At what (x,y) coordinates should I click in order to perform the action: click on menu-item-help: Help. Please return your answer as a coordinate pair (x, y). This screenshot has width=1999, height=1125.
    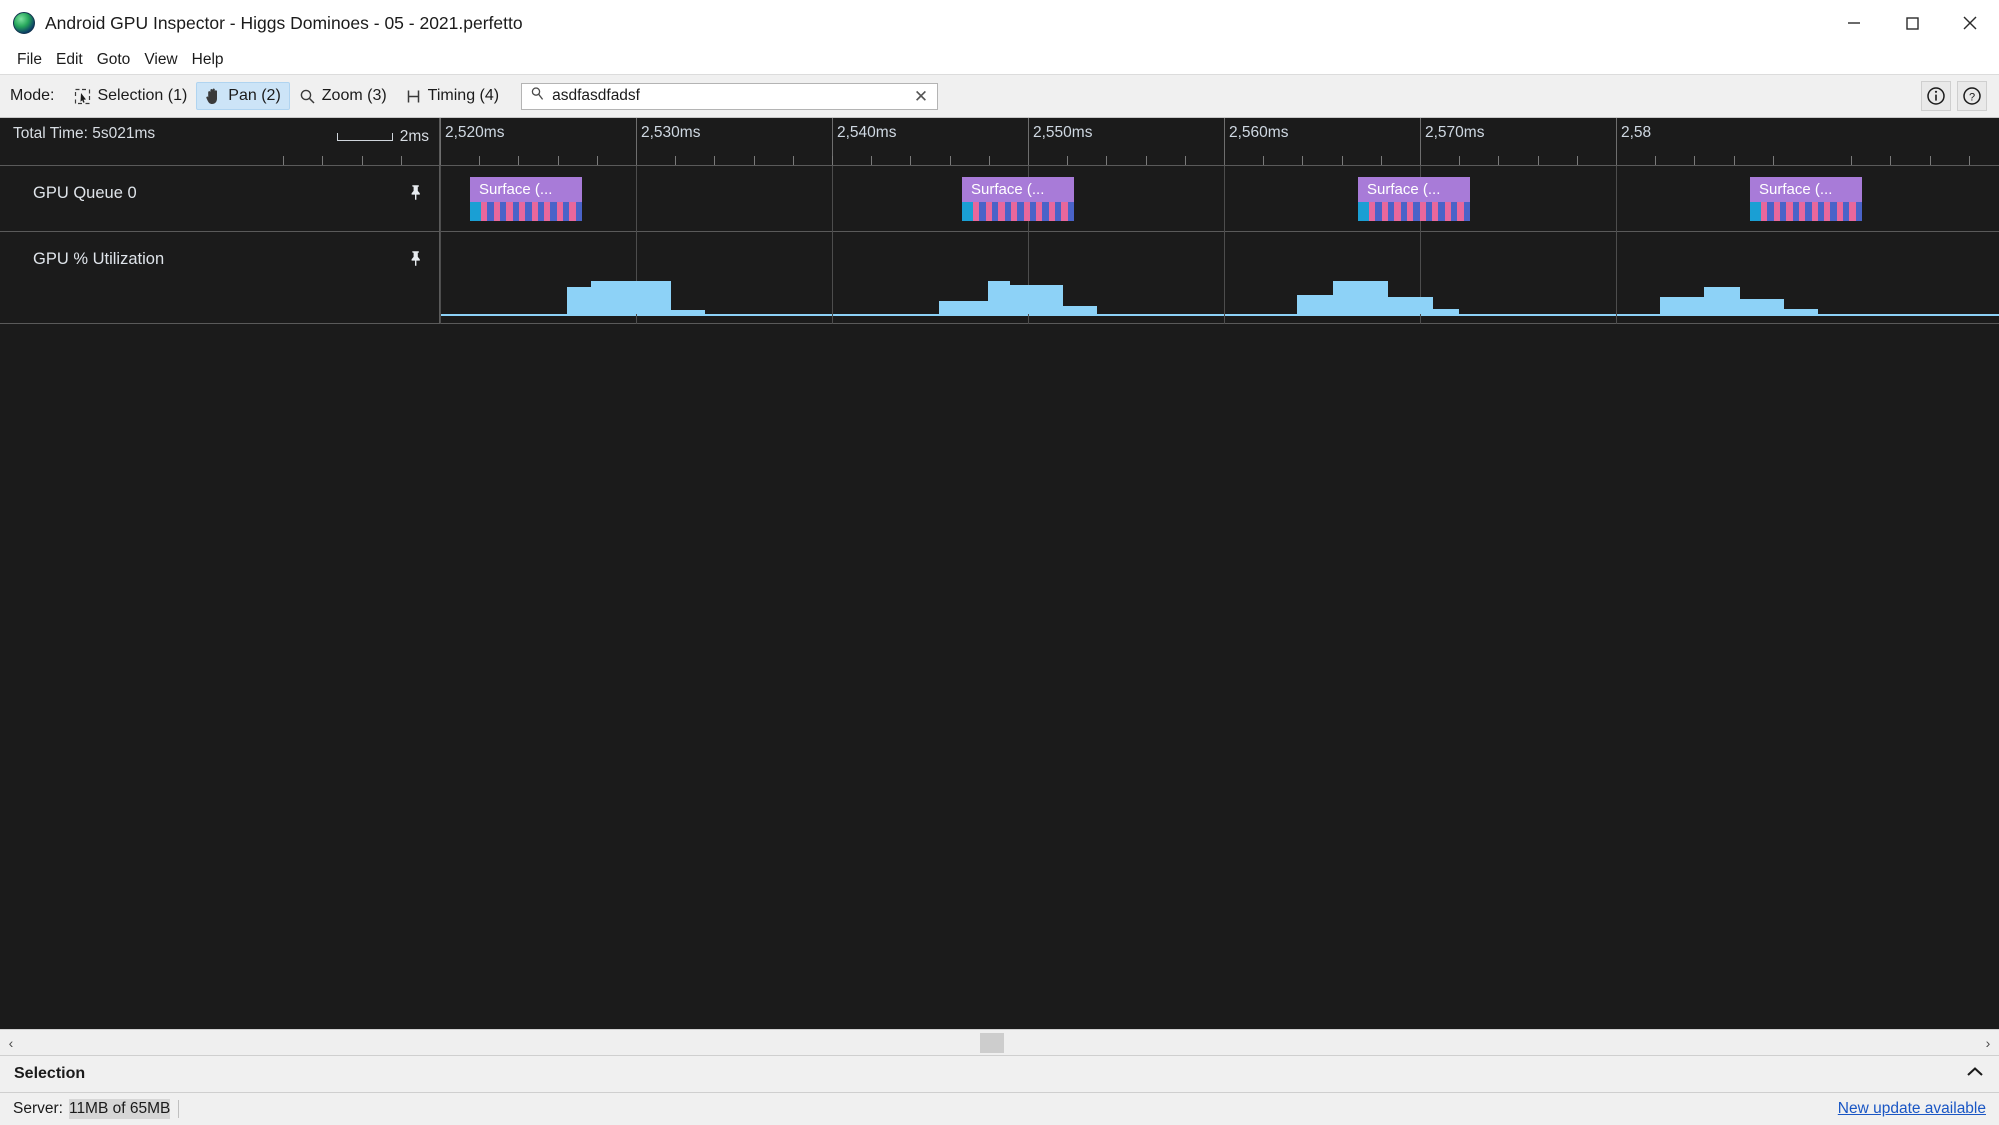
    Looking at the image, I should click on (208, 60).